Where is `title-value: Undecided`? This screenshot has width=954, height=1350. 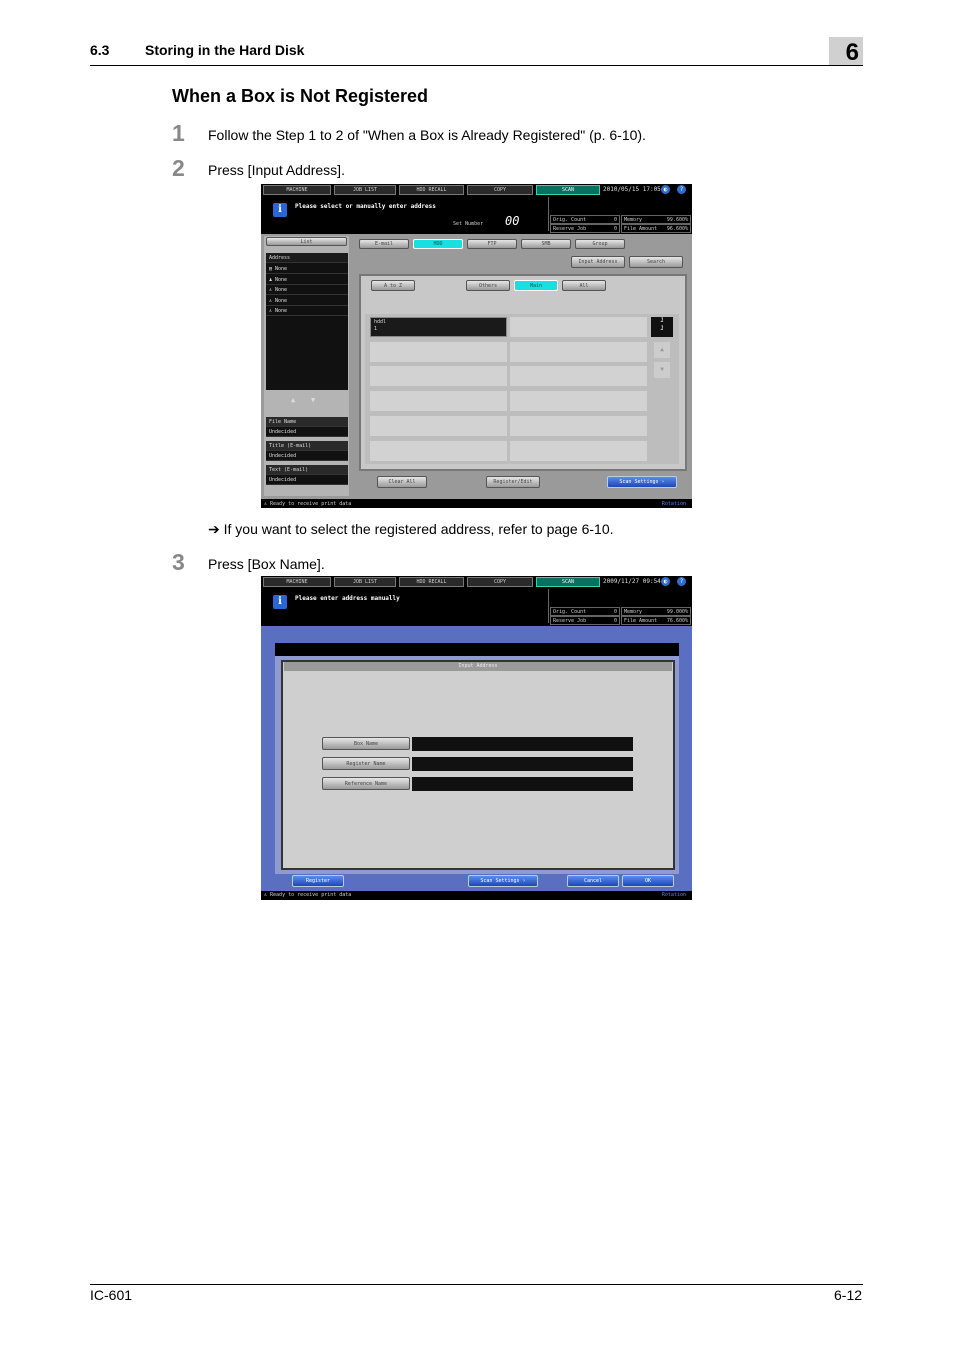
title-value: Undecided is located at coordinates (307, 456).